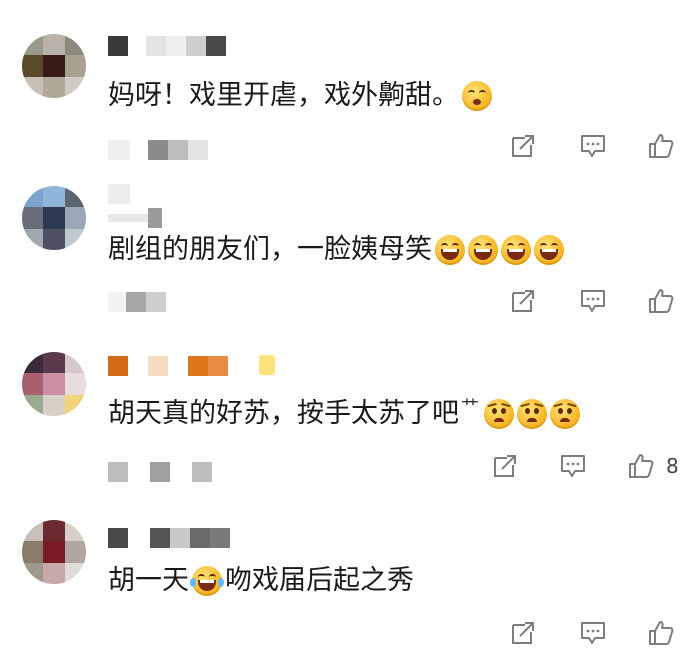 The image size is (700, 655). Describe the element at coordinates (148, 580) in the screenshot. I see `comment-text-part: 胡一天` at that location.